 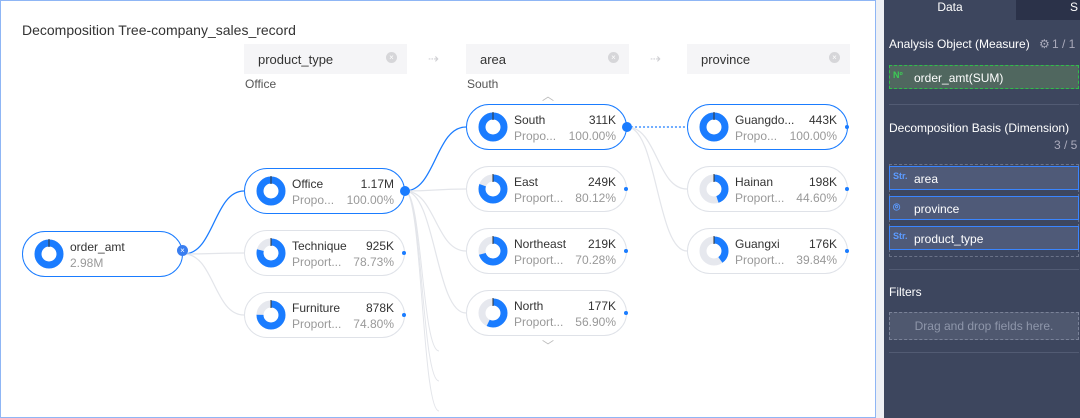 I want to click on node-value: 311K, so click(x=602, y=120).